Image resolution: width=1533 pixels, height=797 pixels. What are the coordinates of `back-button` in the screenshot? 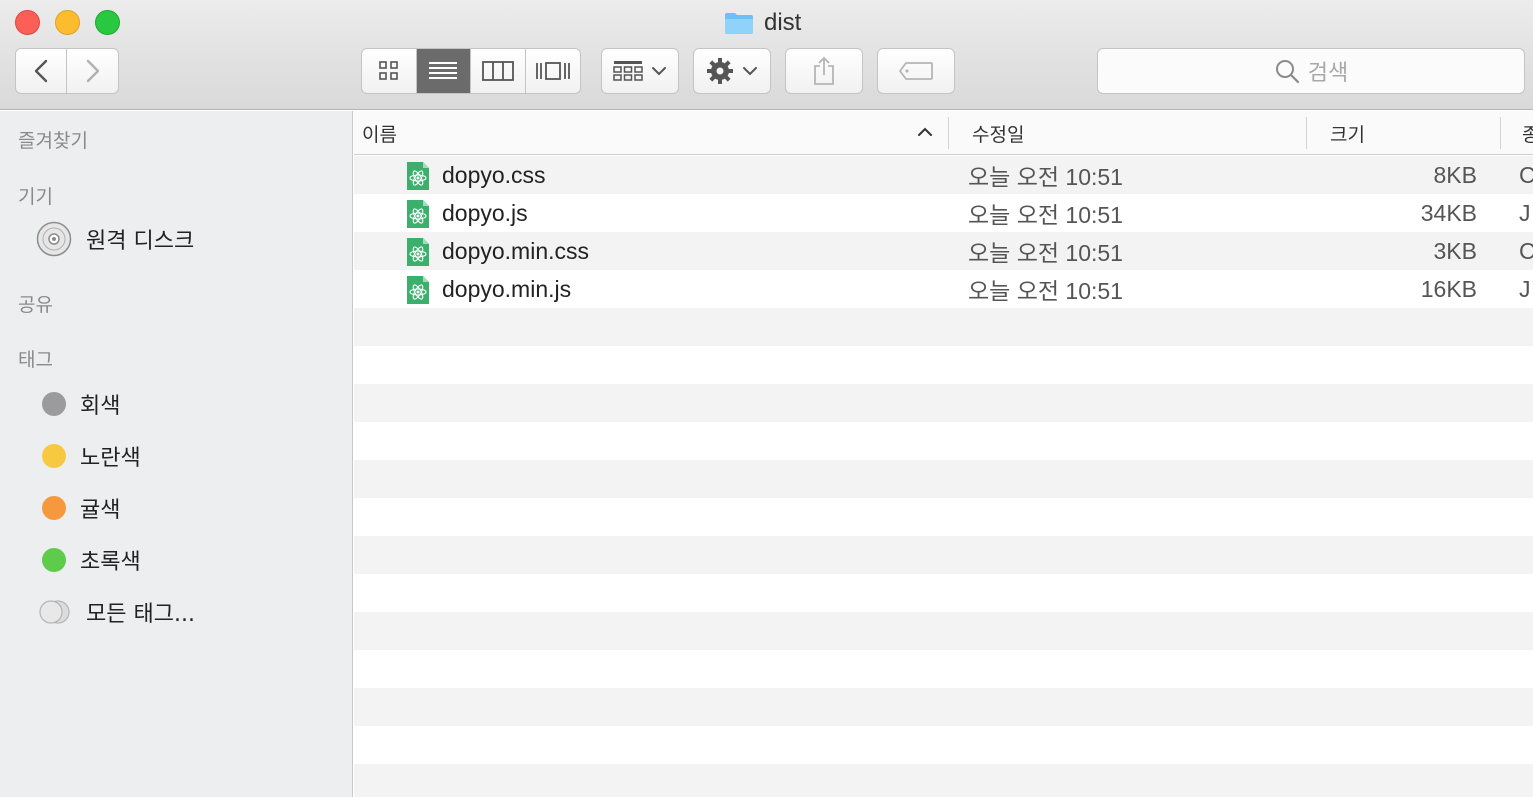 It's located at (42, 71).